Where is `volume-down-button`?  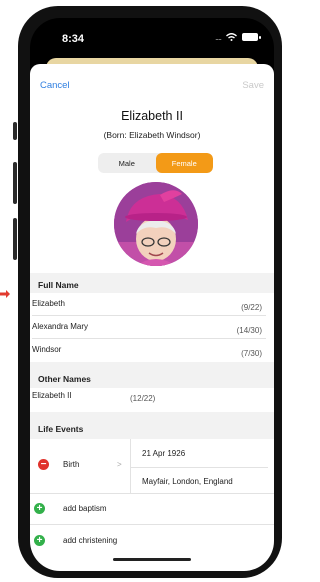
volume-down-button is located at coordinates (15, 239).